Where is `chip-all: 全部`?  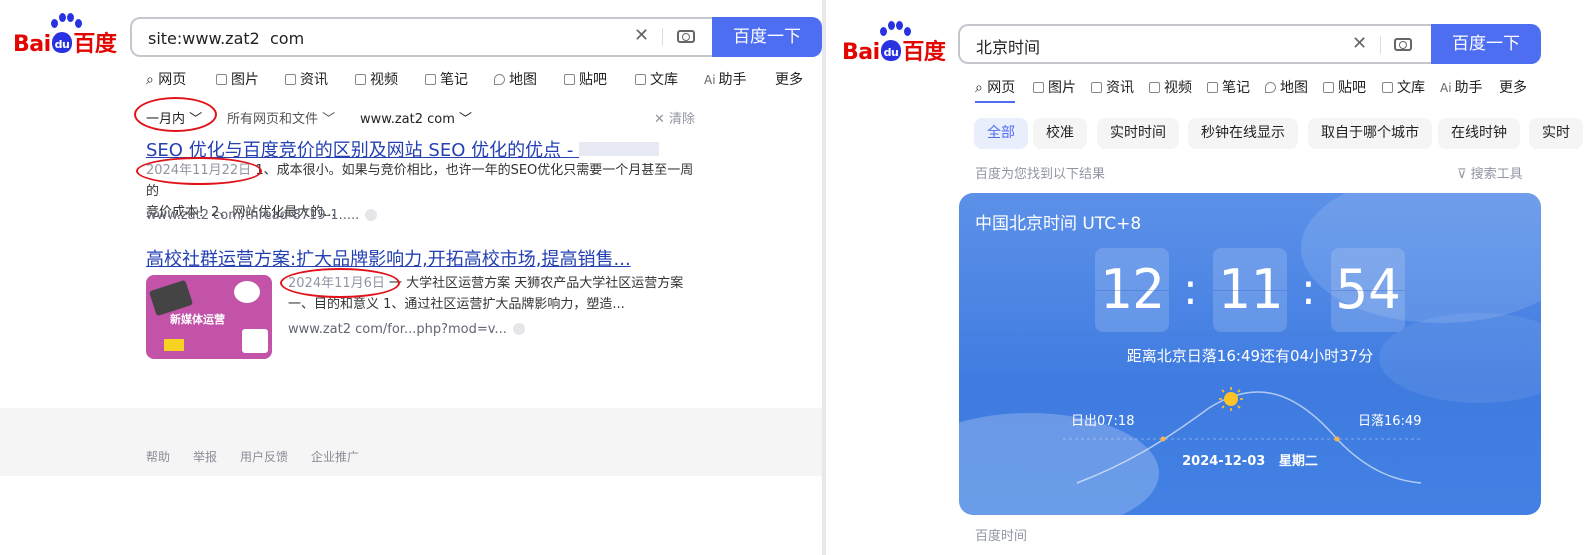 chip-all: 全部 is located at coordinates (1001, 133).